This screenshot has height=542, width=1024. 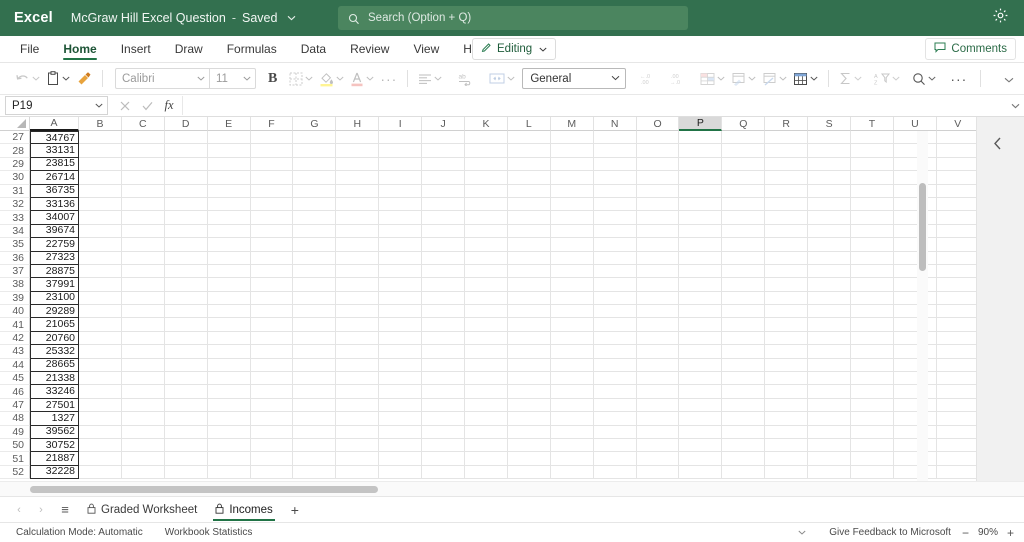 What do you see at coordinates (701, 191) in the screenshot?
I see `cell-P31` at bounding box center [701, 191].